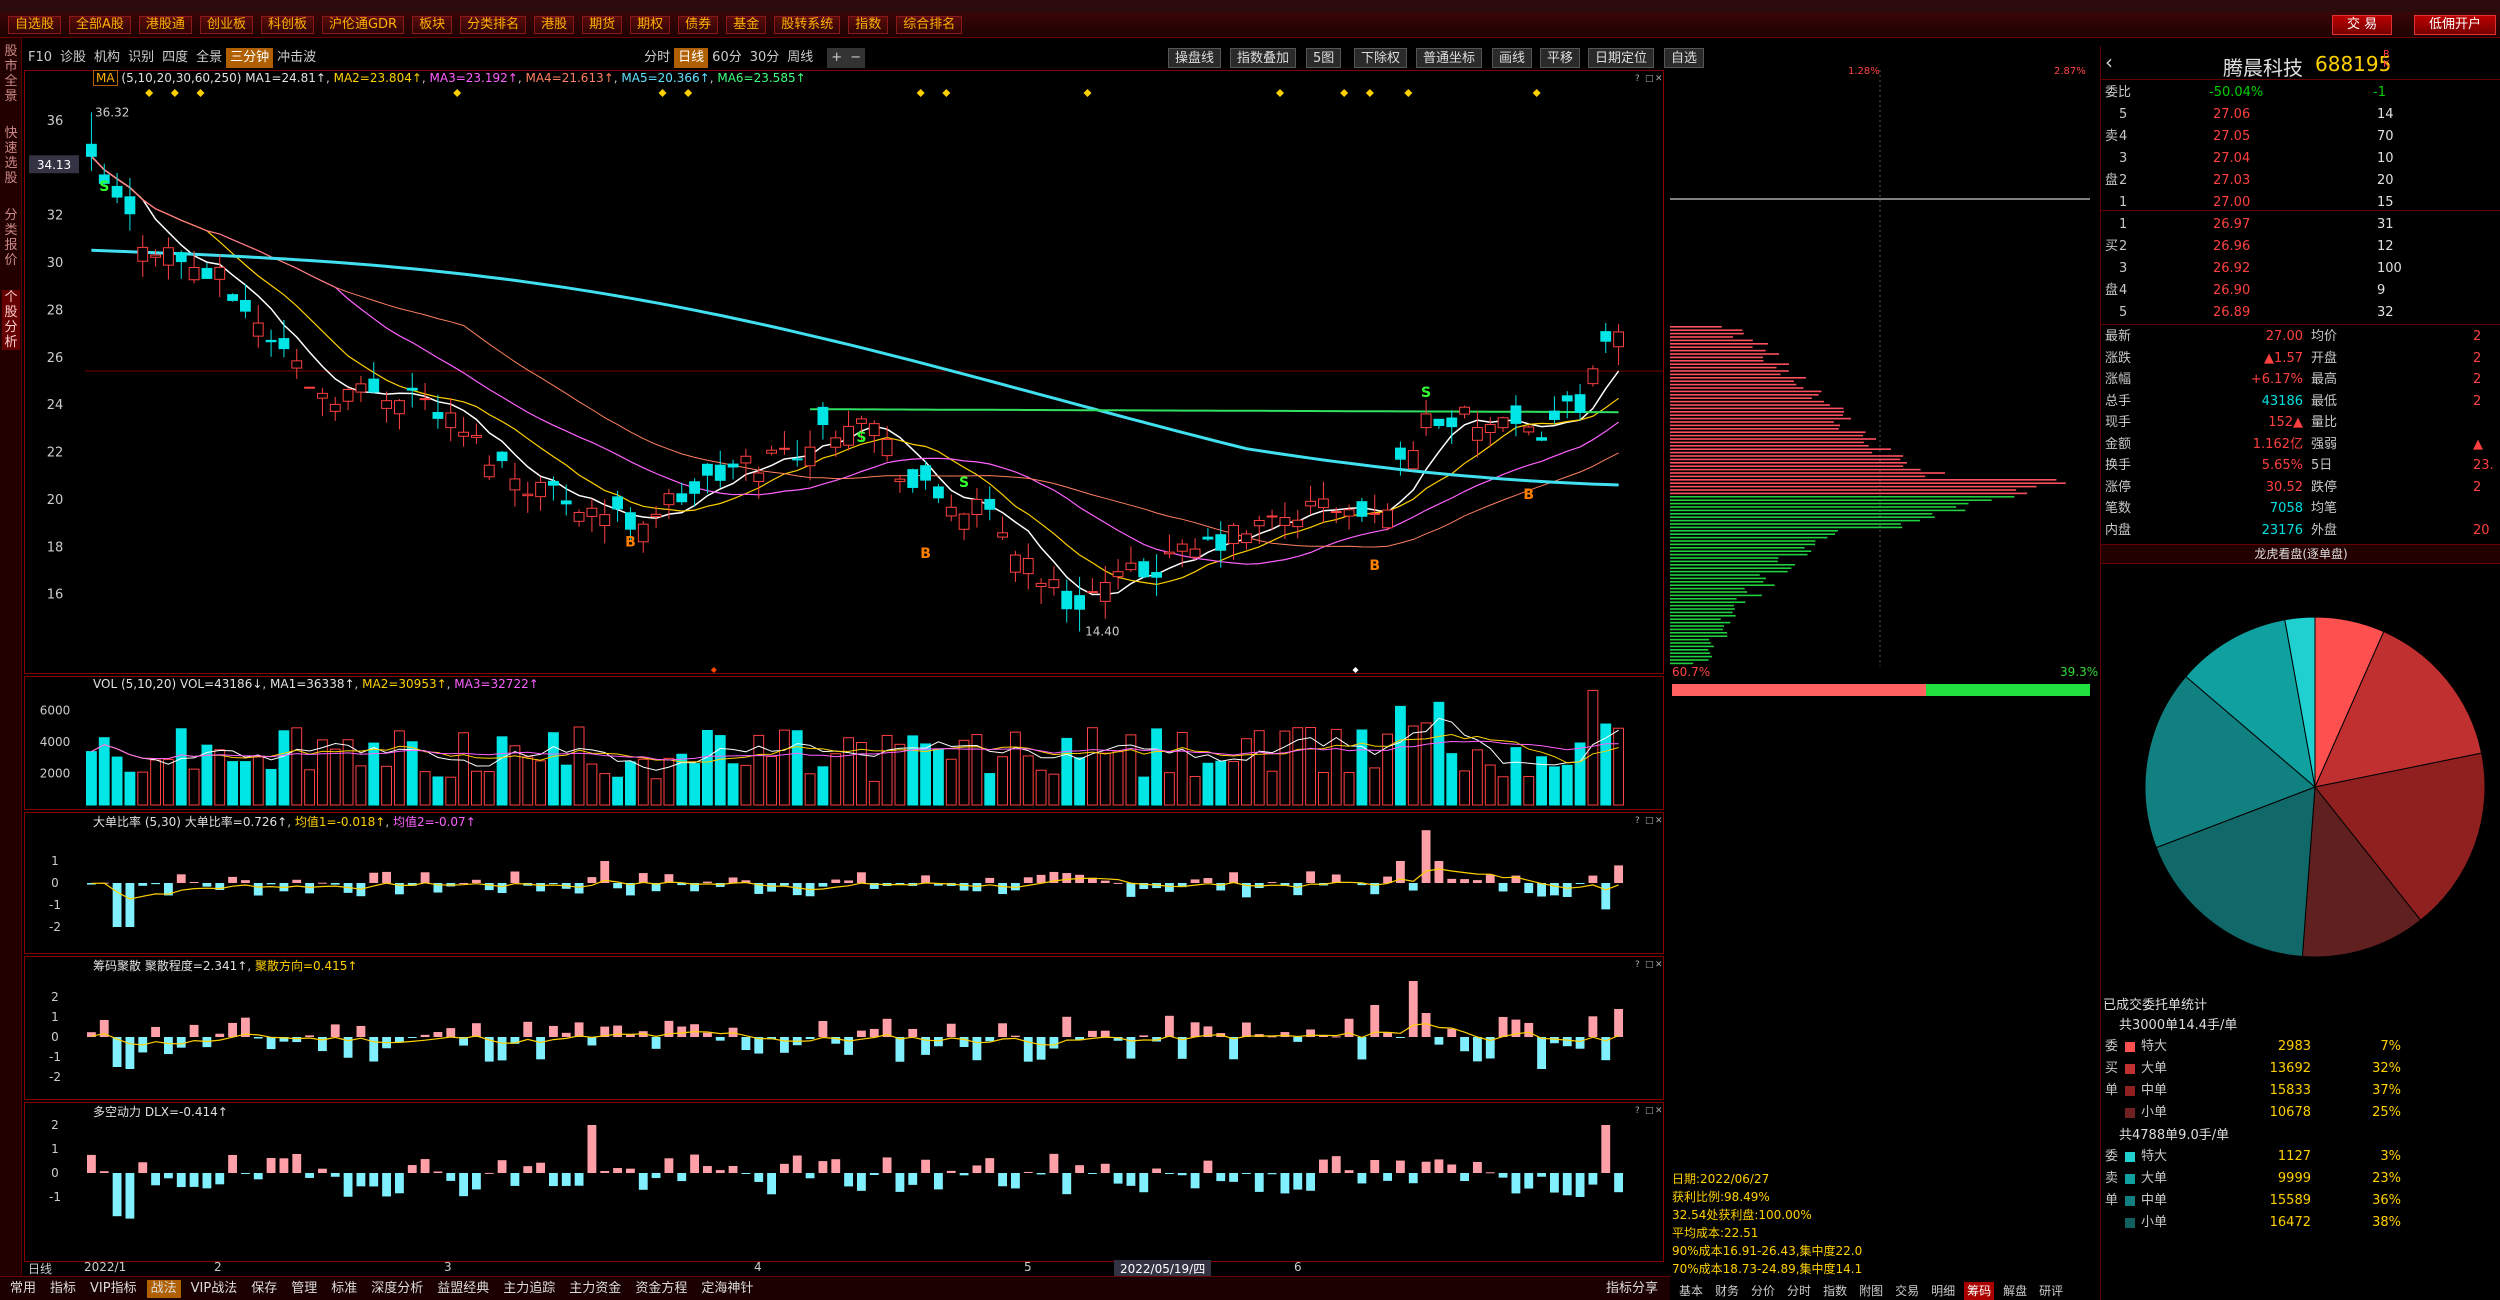  What do you see at coordinates (493, 24) in the screenshot?
I see `menu-item-7: 分类排名` at bounding box center [493, 24].